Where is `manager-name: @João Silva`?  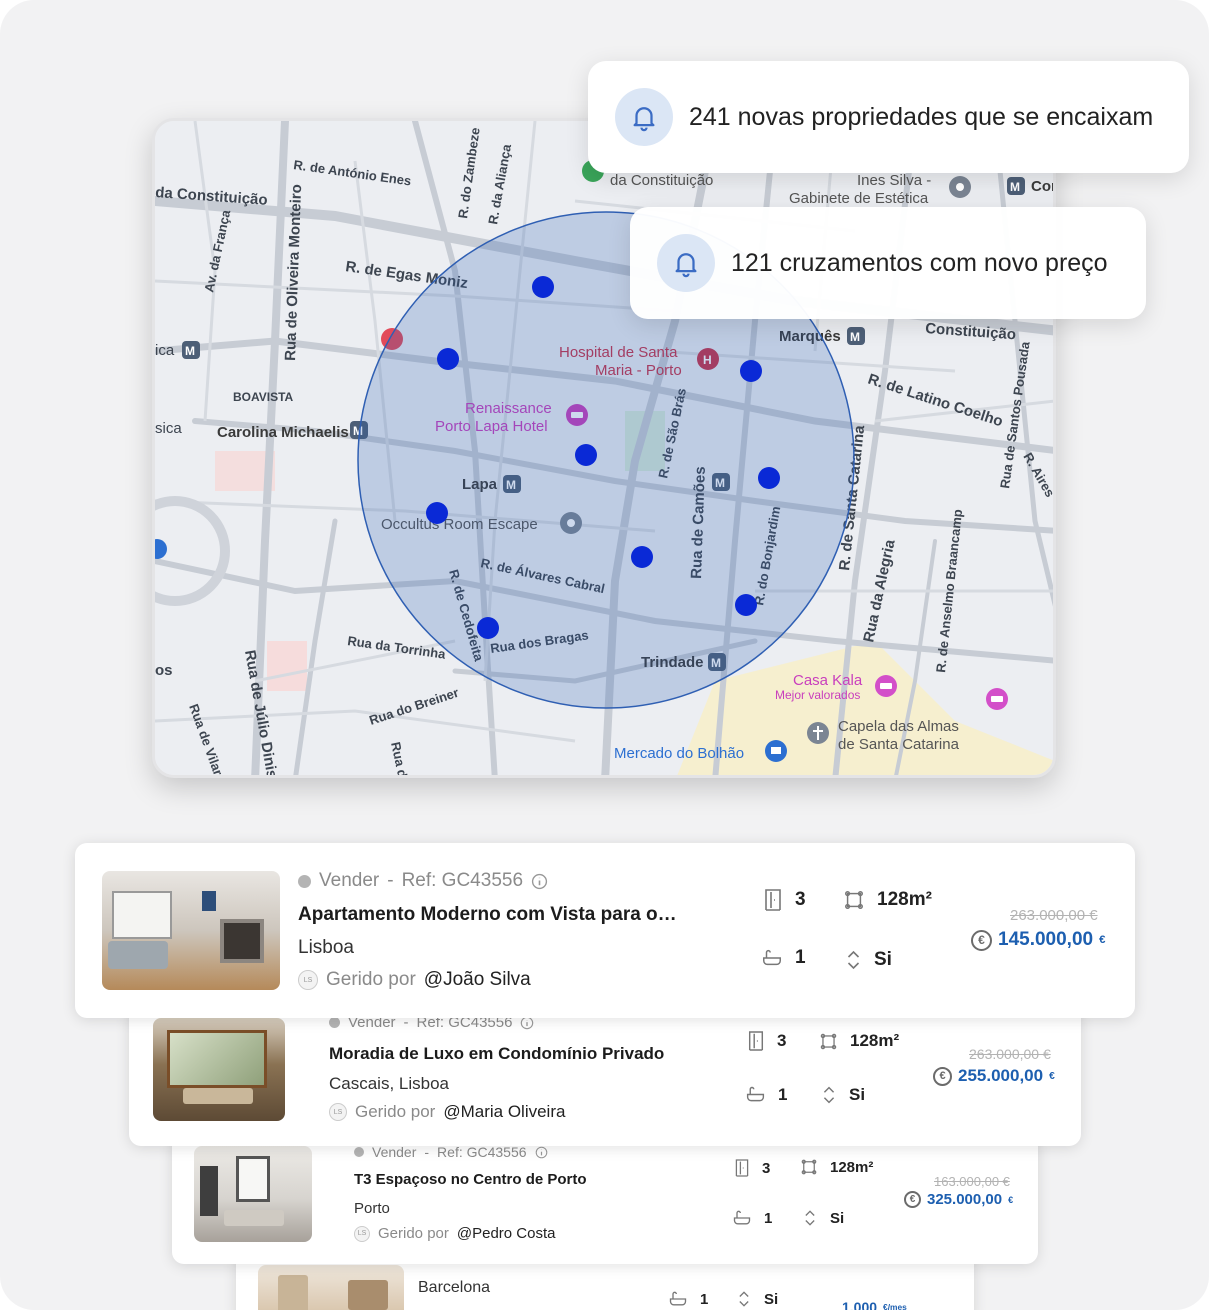 manager-name: @João Silva is located at coordinates (477, 980).